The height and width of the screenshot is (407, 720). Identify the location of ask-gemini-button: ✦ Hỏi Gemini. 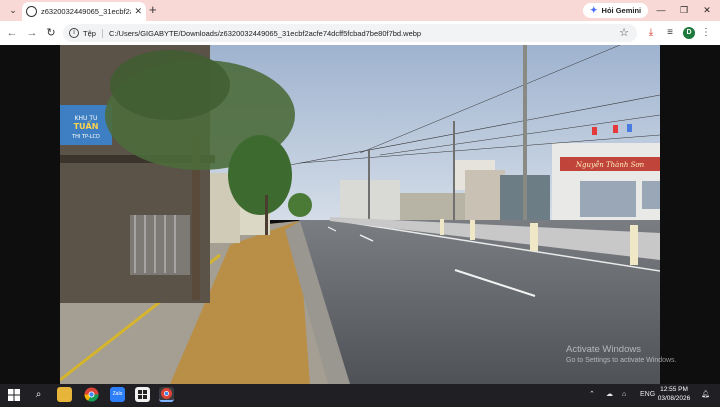
(616, 10).